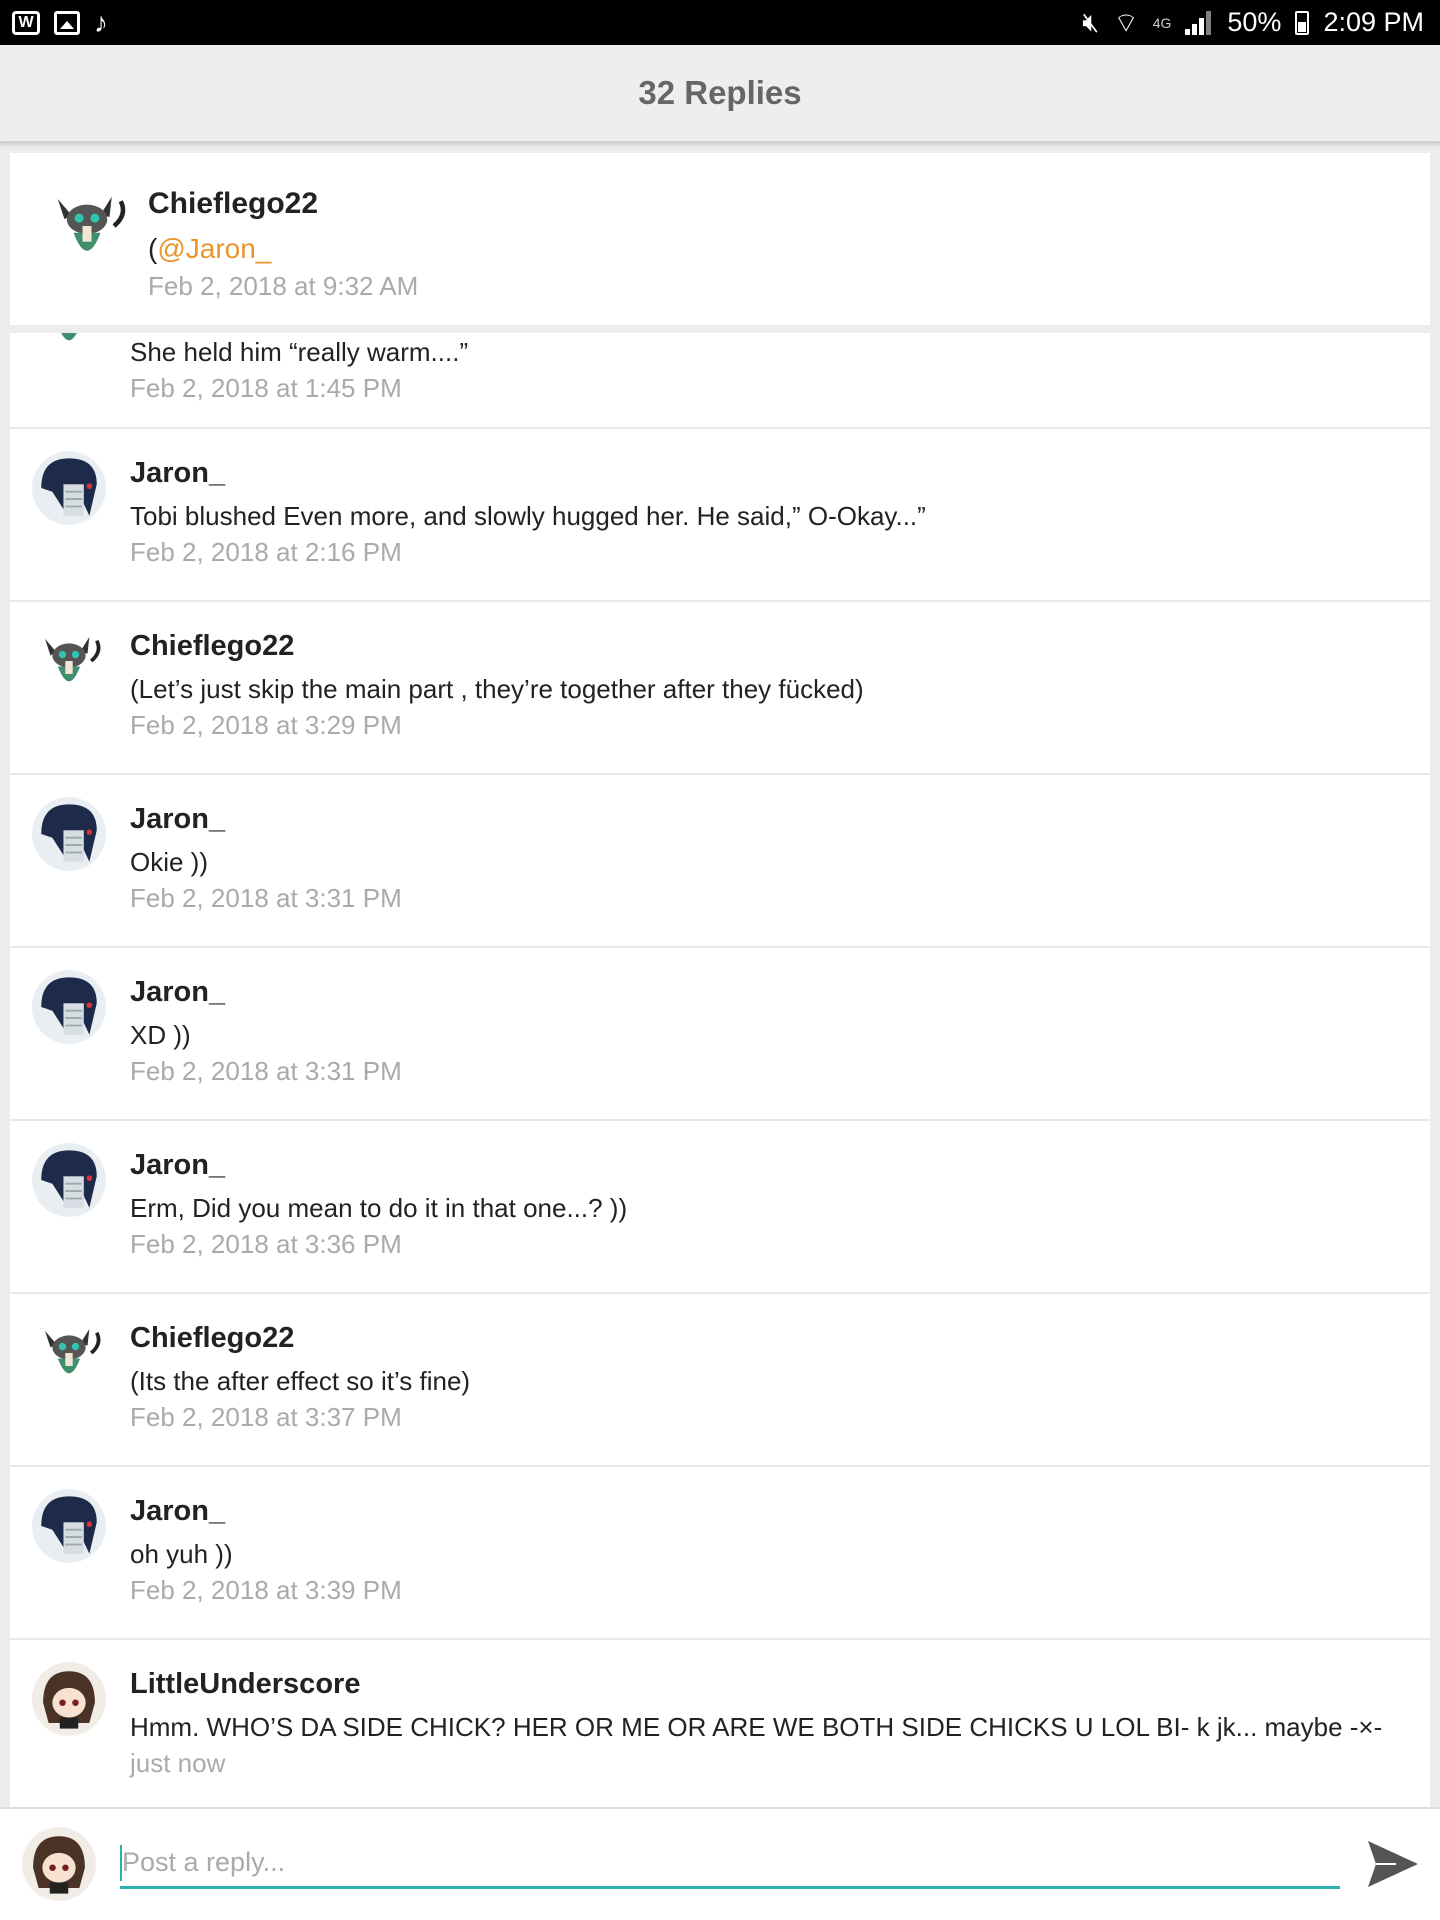 Image resolution: width=1440 pixels, height=1920 pixels. I want to click on compose-bar, so click(720, 1863).